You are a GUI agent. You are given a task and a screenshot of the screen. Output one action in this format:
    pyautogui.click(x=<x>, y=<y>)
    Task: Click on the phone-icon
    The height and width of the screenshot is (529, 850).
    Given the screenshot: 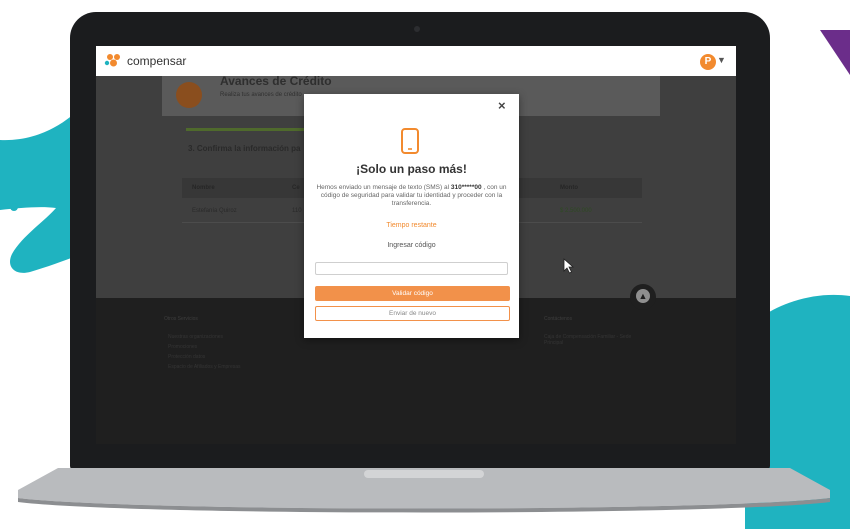 What is the action you would take?
    pyautogui.click(x=410, y=141)
    